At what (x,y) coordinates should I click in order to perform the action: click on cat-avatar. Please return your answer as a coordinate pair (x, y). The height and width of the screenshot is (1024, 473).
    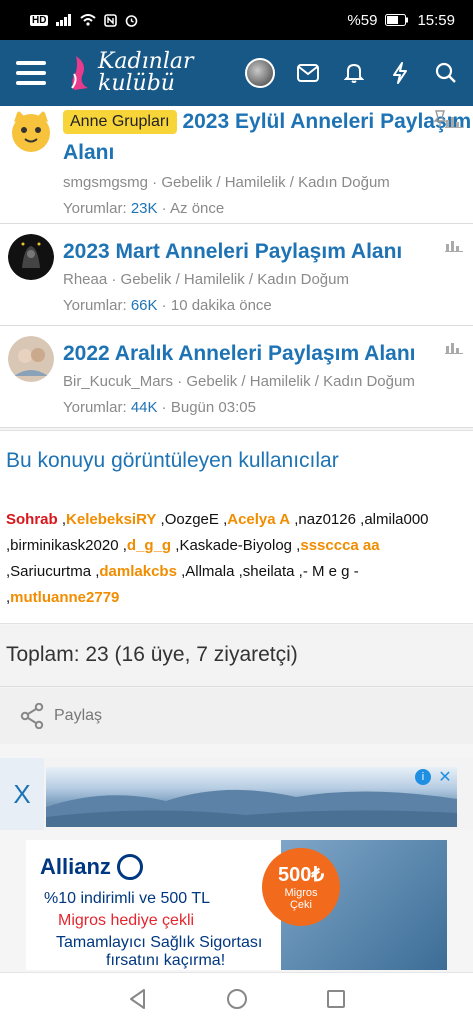
    Looking at the image, I should click on (31, 131).